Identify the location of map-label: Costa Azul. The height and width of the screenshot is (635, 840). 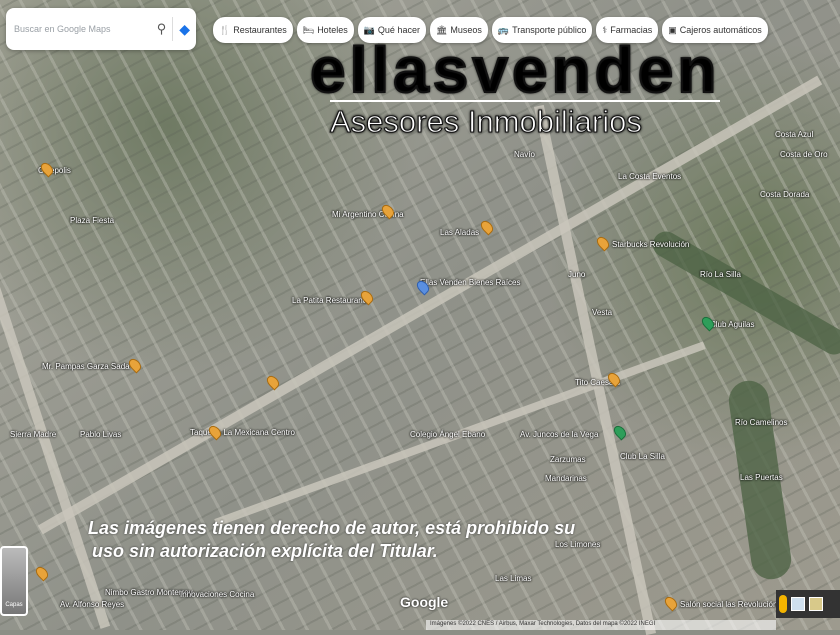
(794, 134).